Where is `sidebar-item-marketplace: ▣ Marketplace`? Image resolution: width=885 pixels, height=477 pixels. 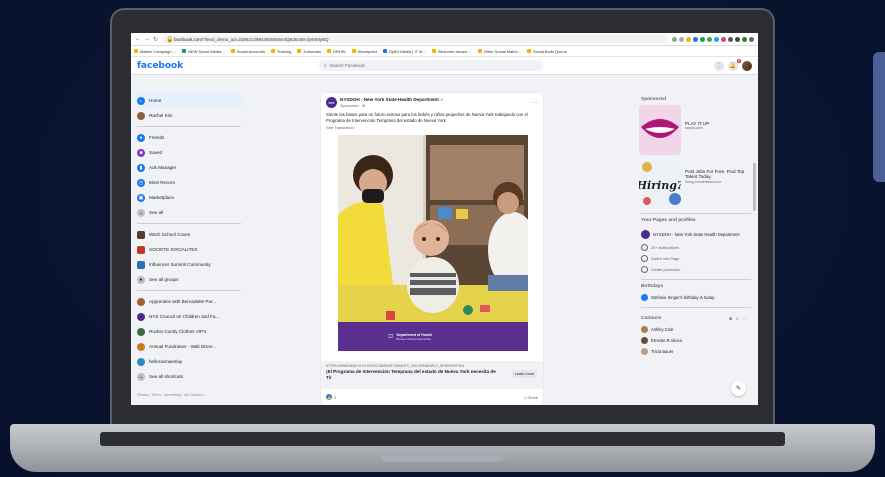 sidebar-item-marketplace: ▣ Marketplace is located at coordinates (189, 197).